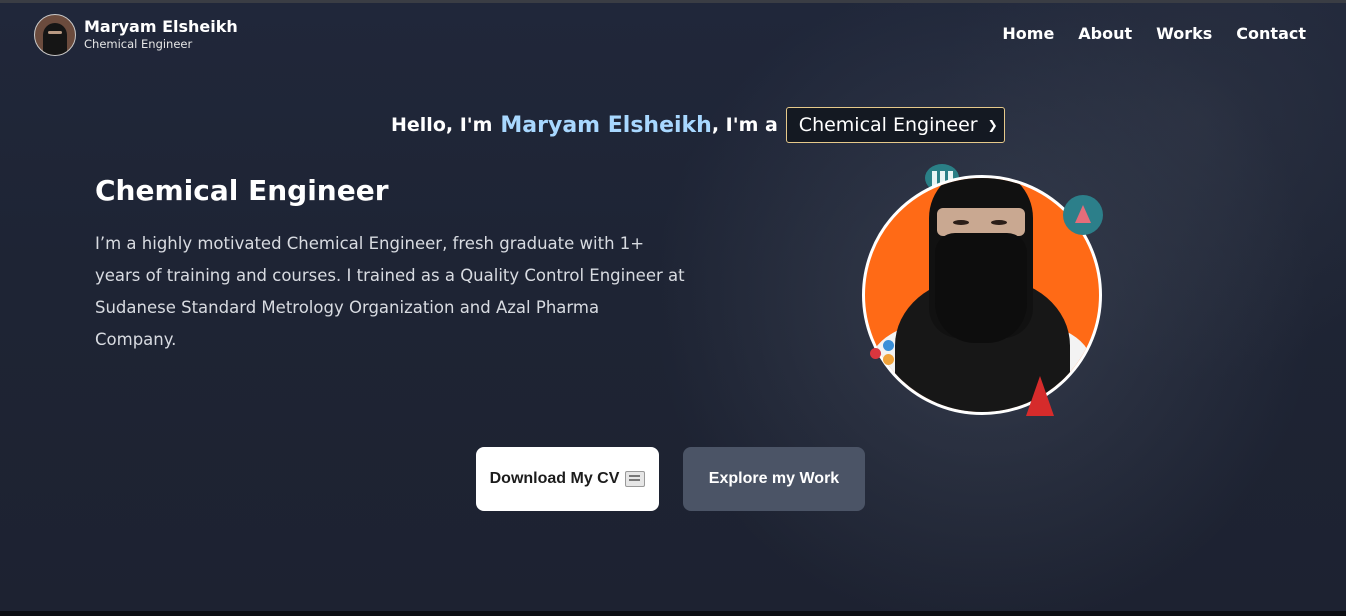 This screenshot has width=1346, height=616. What do you see at coordinates (55, 35) in the screenshot?
I see `avatar` at bounding box center [55, 35].